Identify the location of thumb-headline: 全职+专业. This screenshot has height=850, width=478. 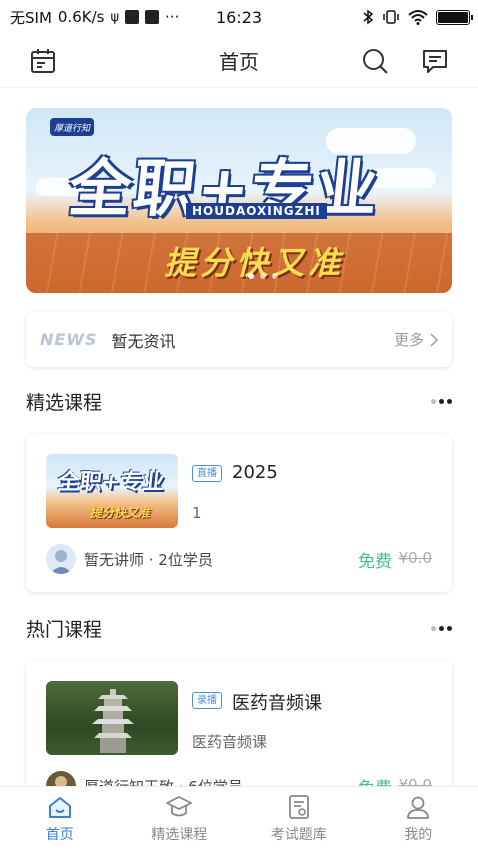
(111, 482).